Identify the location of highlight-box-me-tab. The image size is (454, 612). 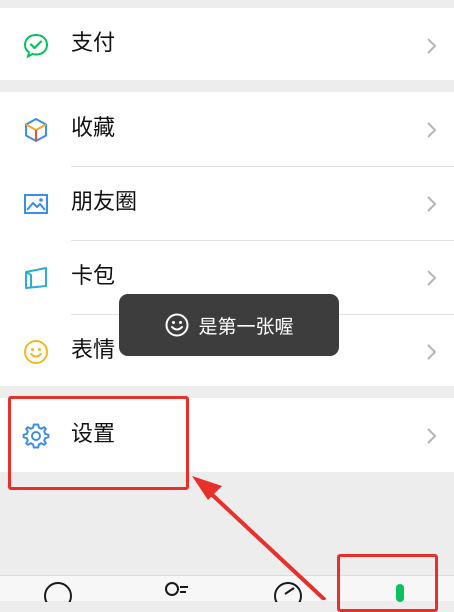
(387, 583).